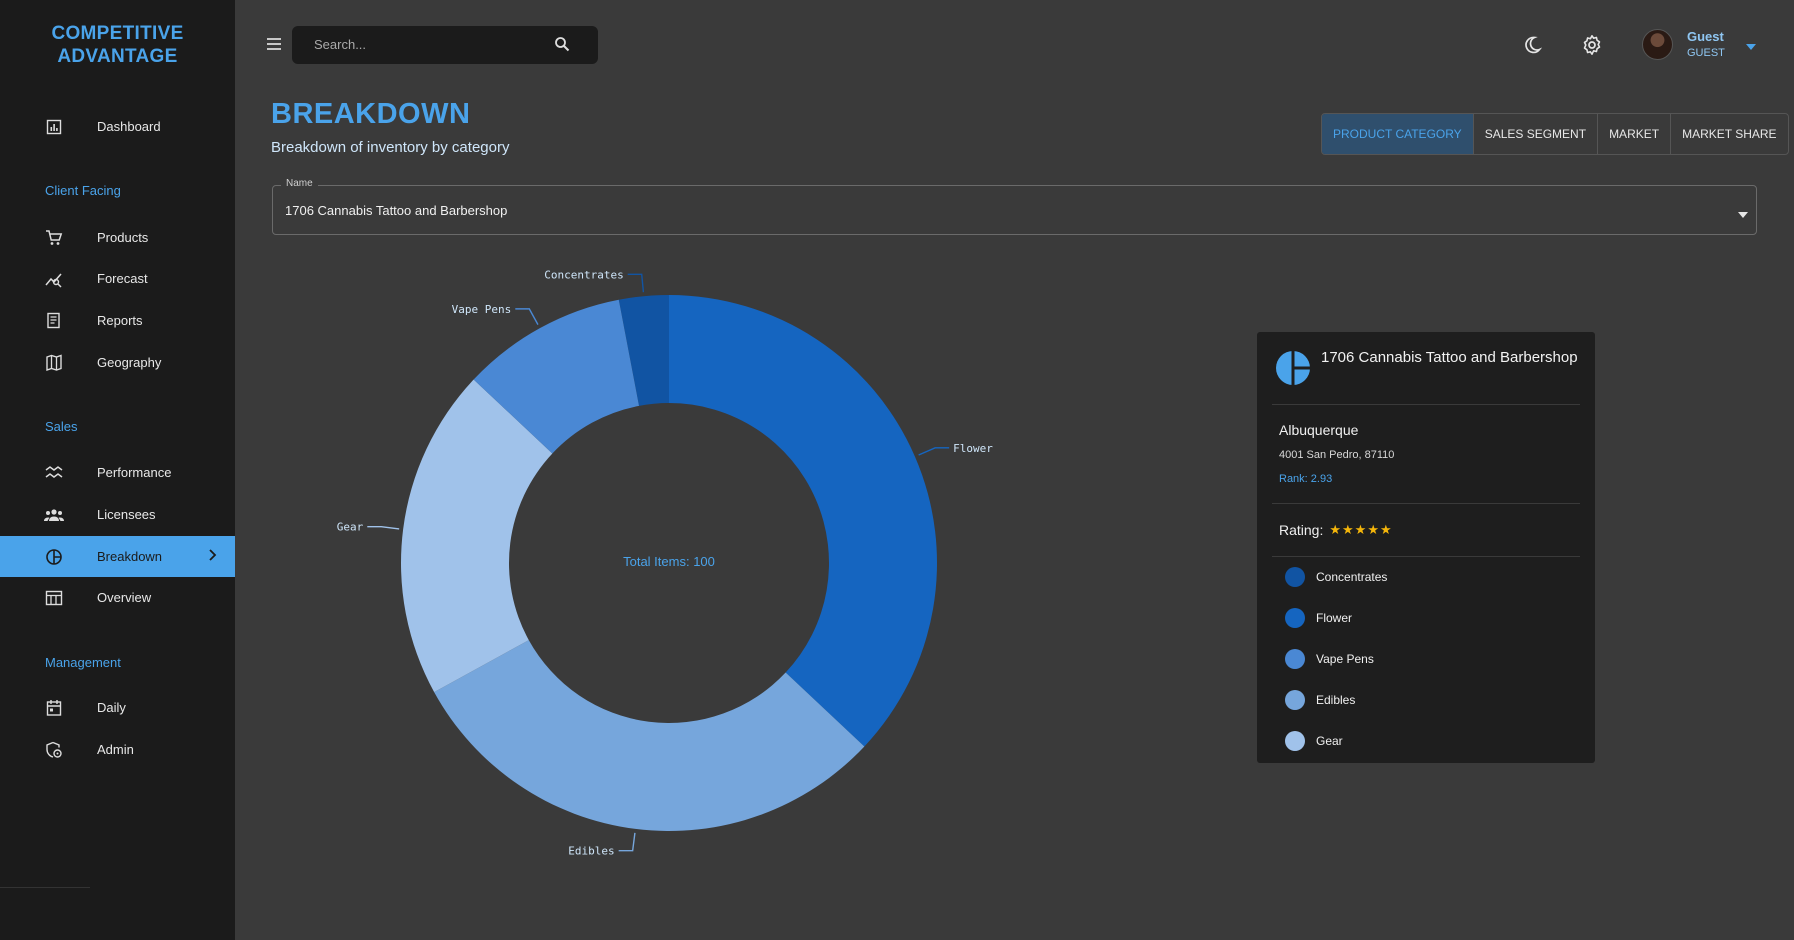 This screenshot has height=940, width=1794. I want to click on calendar-icon, so click(54, 708).